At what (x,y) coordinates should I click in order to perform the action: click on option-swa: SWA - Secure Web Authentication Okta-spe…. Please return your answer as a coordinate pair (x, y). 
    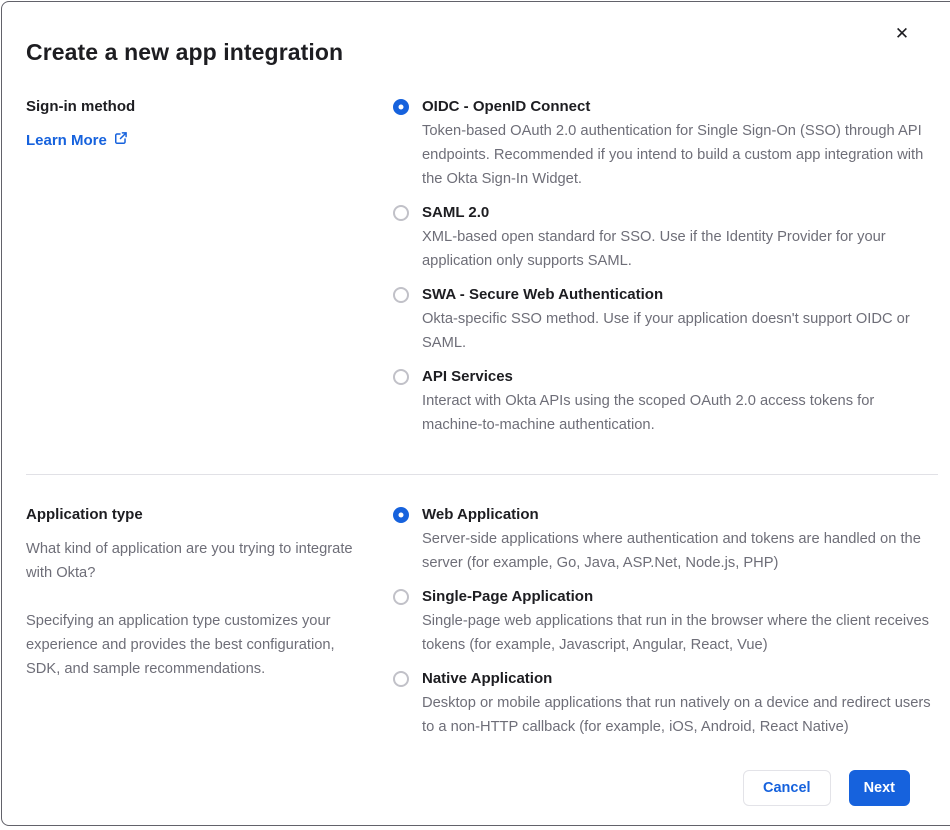
    Looking at the image, I should click on (665, 319).